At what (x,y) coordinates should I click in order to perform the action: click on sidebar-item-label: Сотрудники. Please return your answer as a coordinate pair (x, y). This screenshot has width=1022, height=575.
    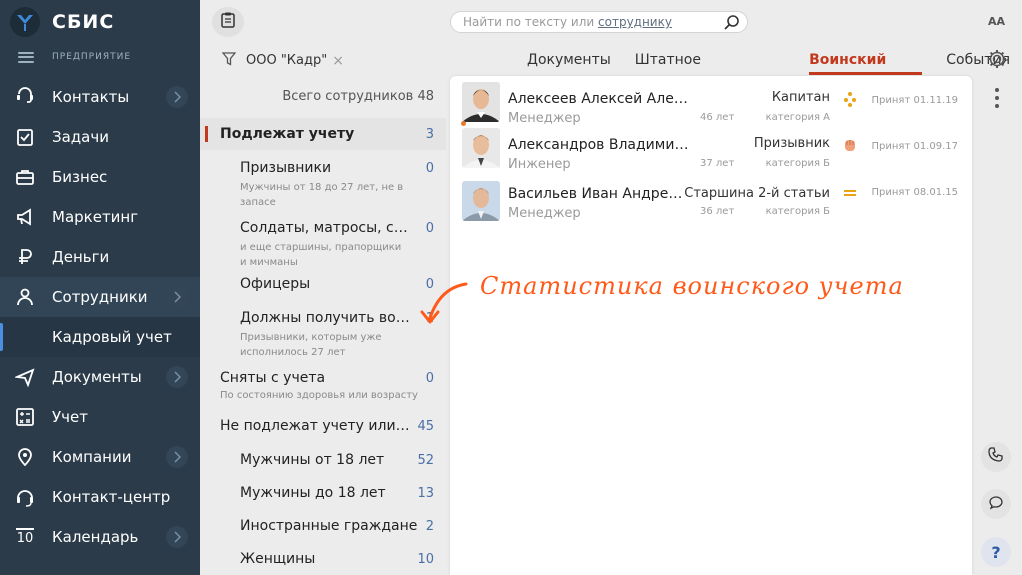
    Looking at the image, I should click on (100, 297).